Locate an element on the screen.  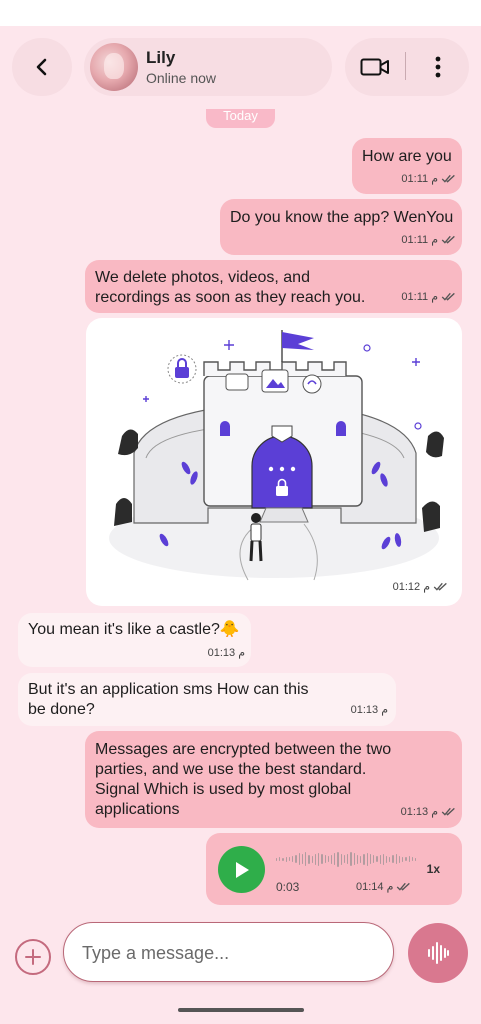
header-actions is located at coordinates (407, 67).